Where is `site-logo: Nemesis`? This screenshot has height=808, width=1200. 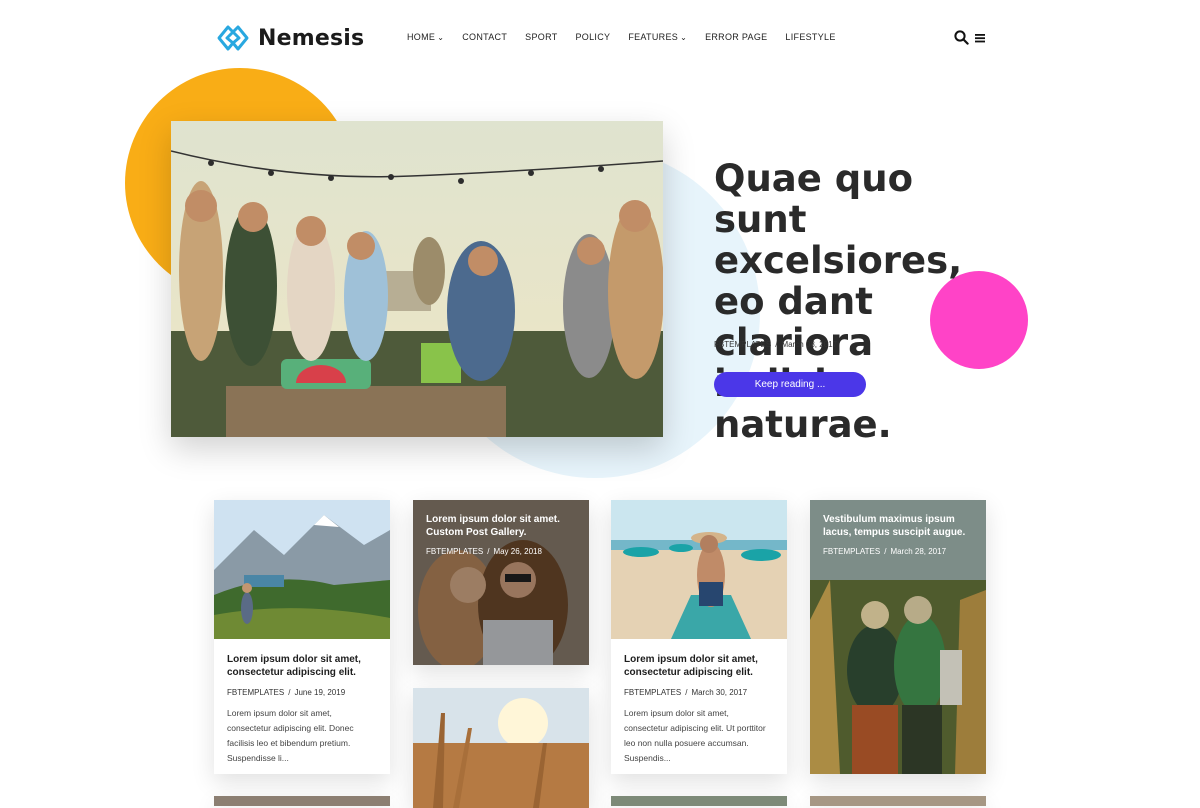
site-logo: Nemesis is located at coordinates (290, 38).